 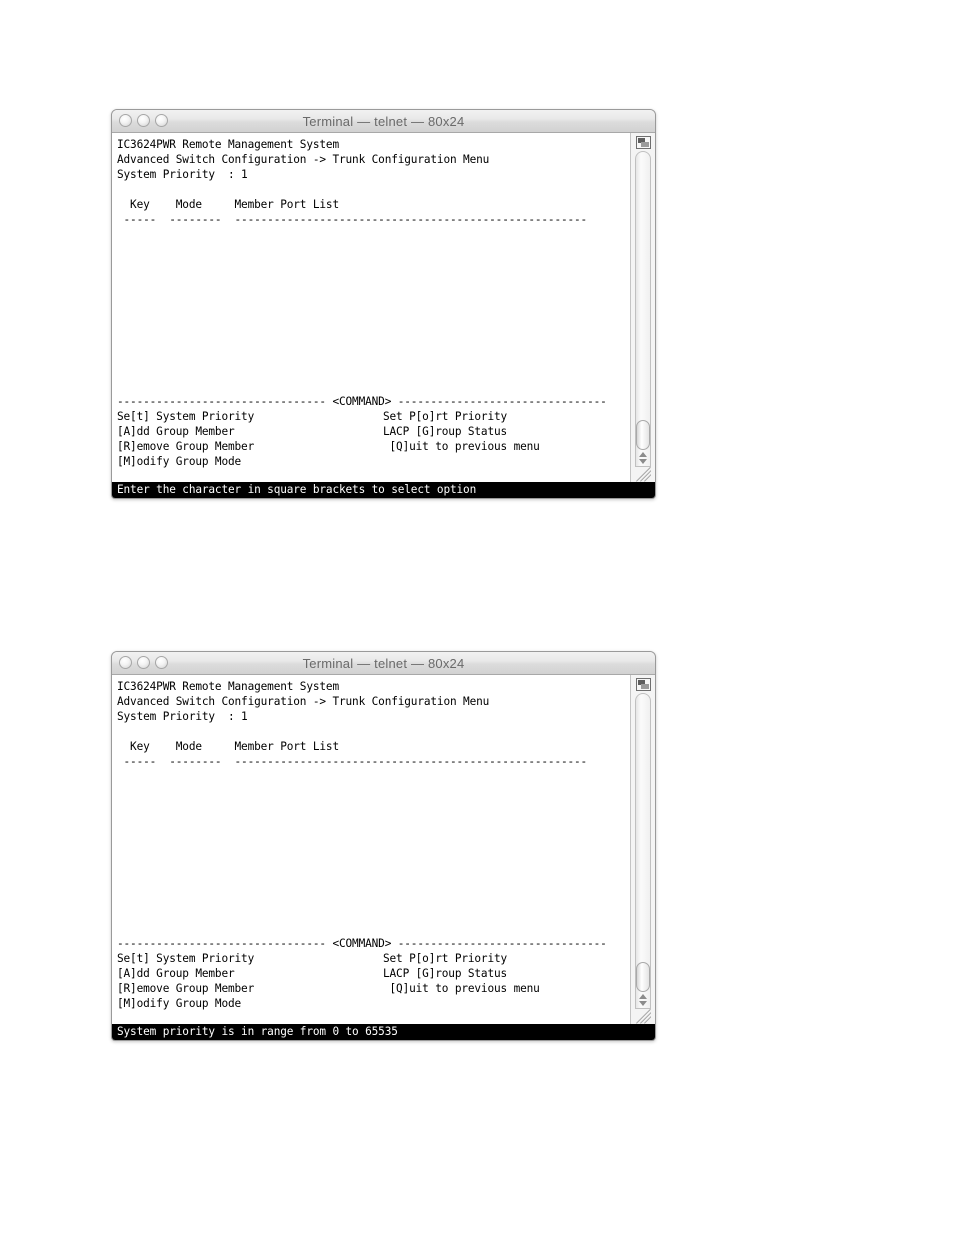 I want to click on command-prompt-line: Enter system priority for LACP>, so click(x=373, y=1017).